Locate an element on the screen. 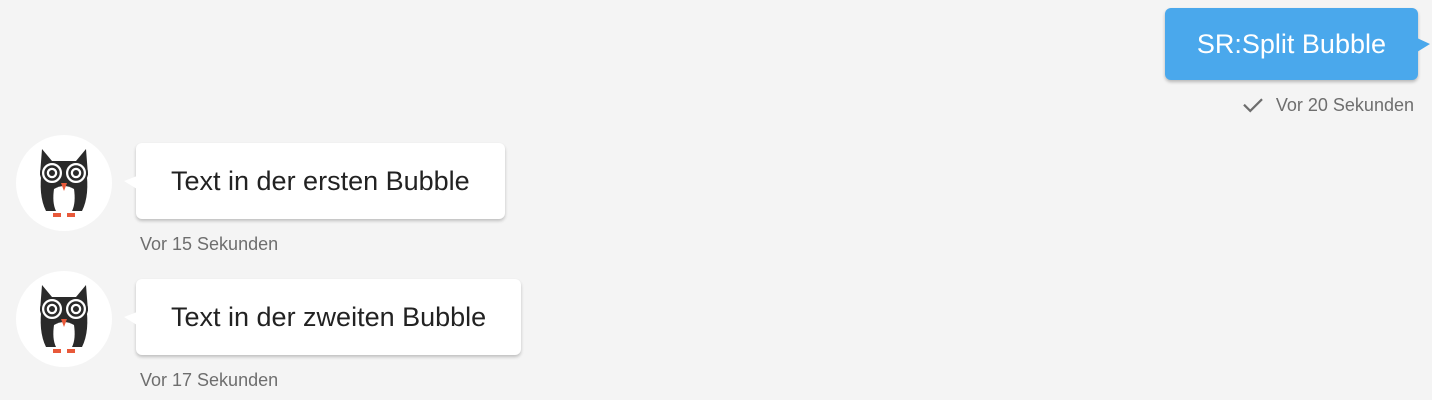  outgoing-bubble: SR:Split Bubble is located at coordinates (1297, 44).